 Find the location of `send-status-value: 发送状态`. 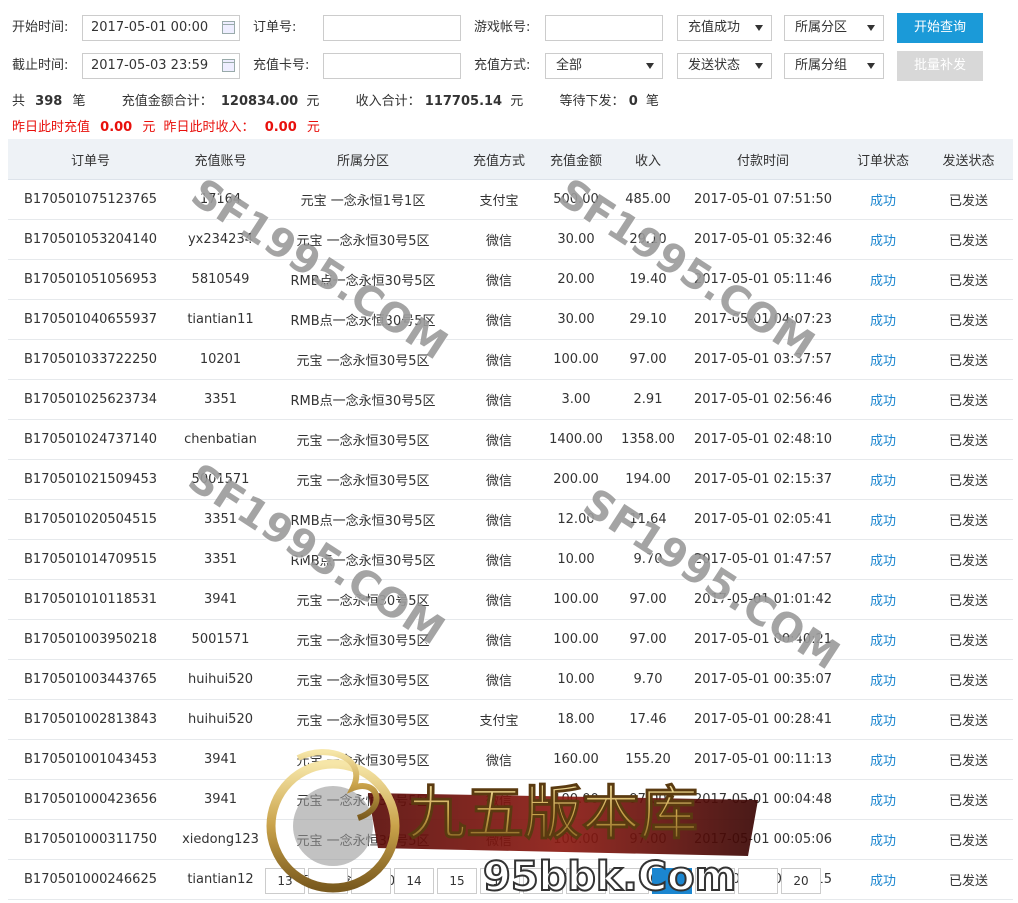

send-status-value: 发送状态 is located at coordinates (714, 65).